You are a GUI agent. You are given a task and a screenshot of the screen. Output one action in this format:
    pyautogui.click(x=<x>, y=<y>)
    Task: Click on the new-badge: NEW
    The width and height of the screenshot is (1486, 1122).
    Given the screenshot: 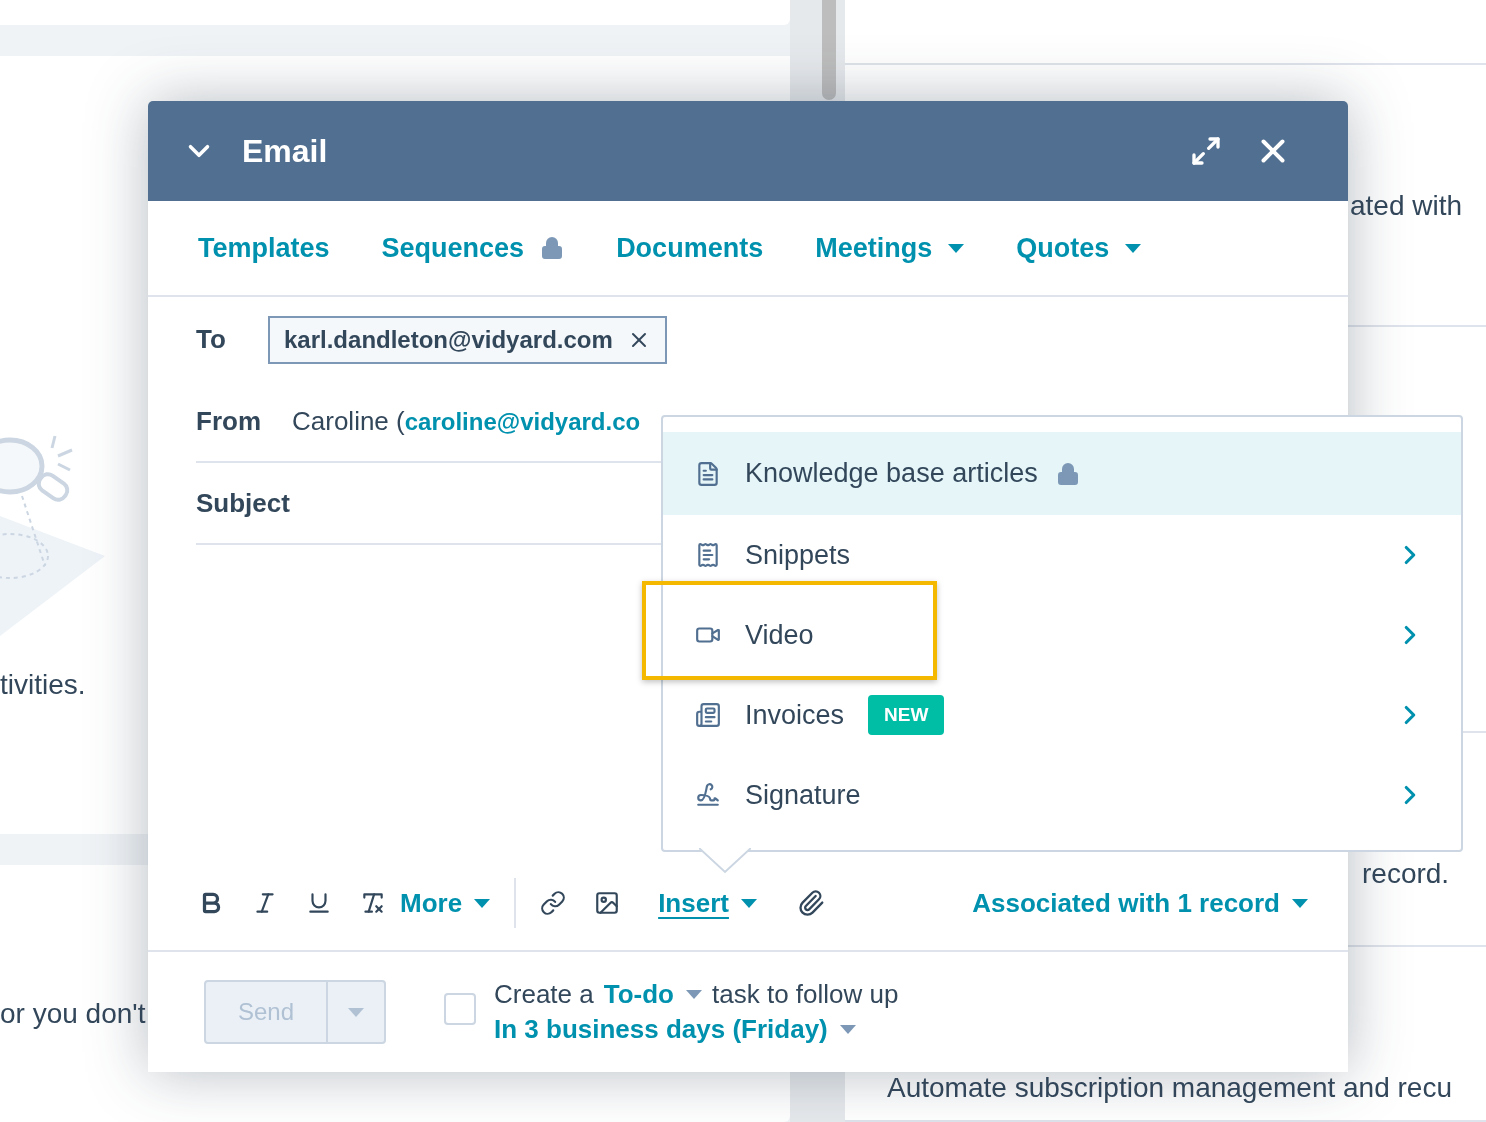 What is the action you would take?
    pyautogui.click(x=906, y=715)
    